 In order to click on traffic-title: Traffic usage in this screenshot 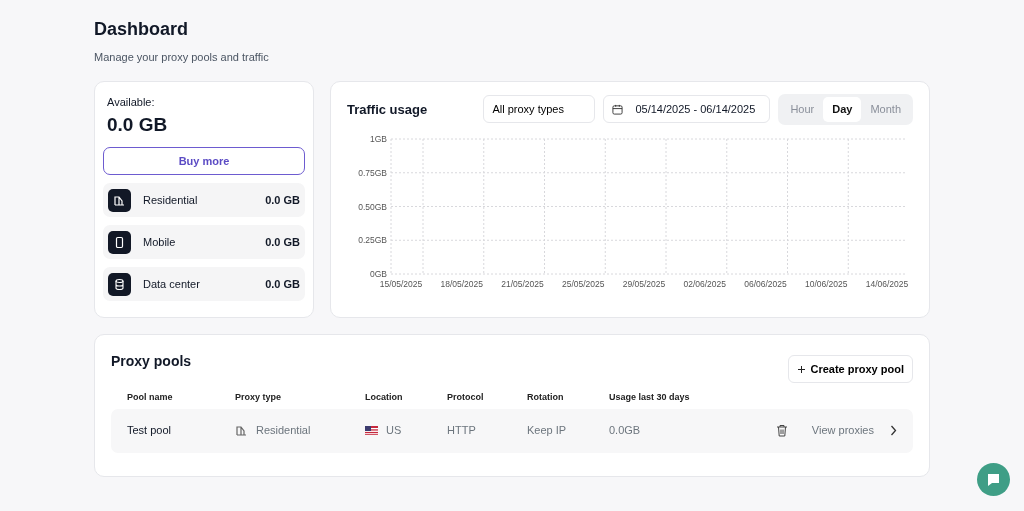, I will do `click(387, 109)`.